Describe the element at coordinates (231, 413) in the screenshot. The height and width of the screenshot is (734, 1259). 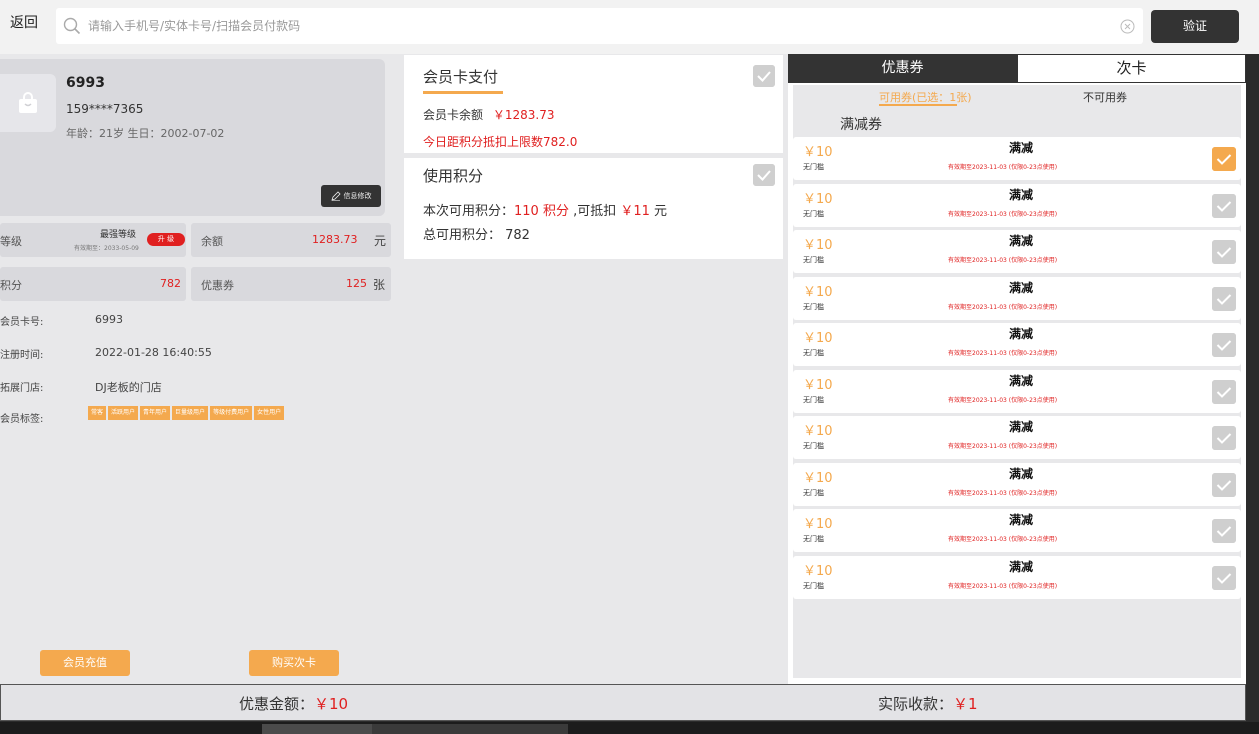
I see `member-tag: 等级付费用户` at that location.